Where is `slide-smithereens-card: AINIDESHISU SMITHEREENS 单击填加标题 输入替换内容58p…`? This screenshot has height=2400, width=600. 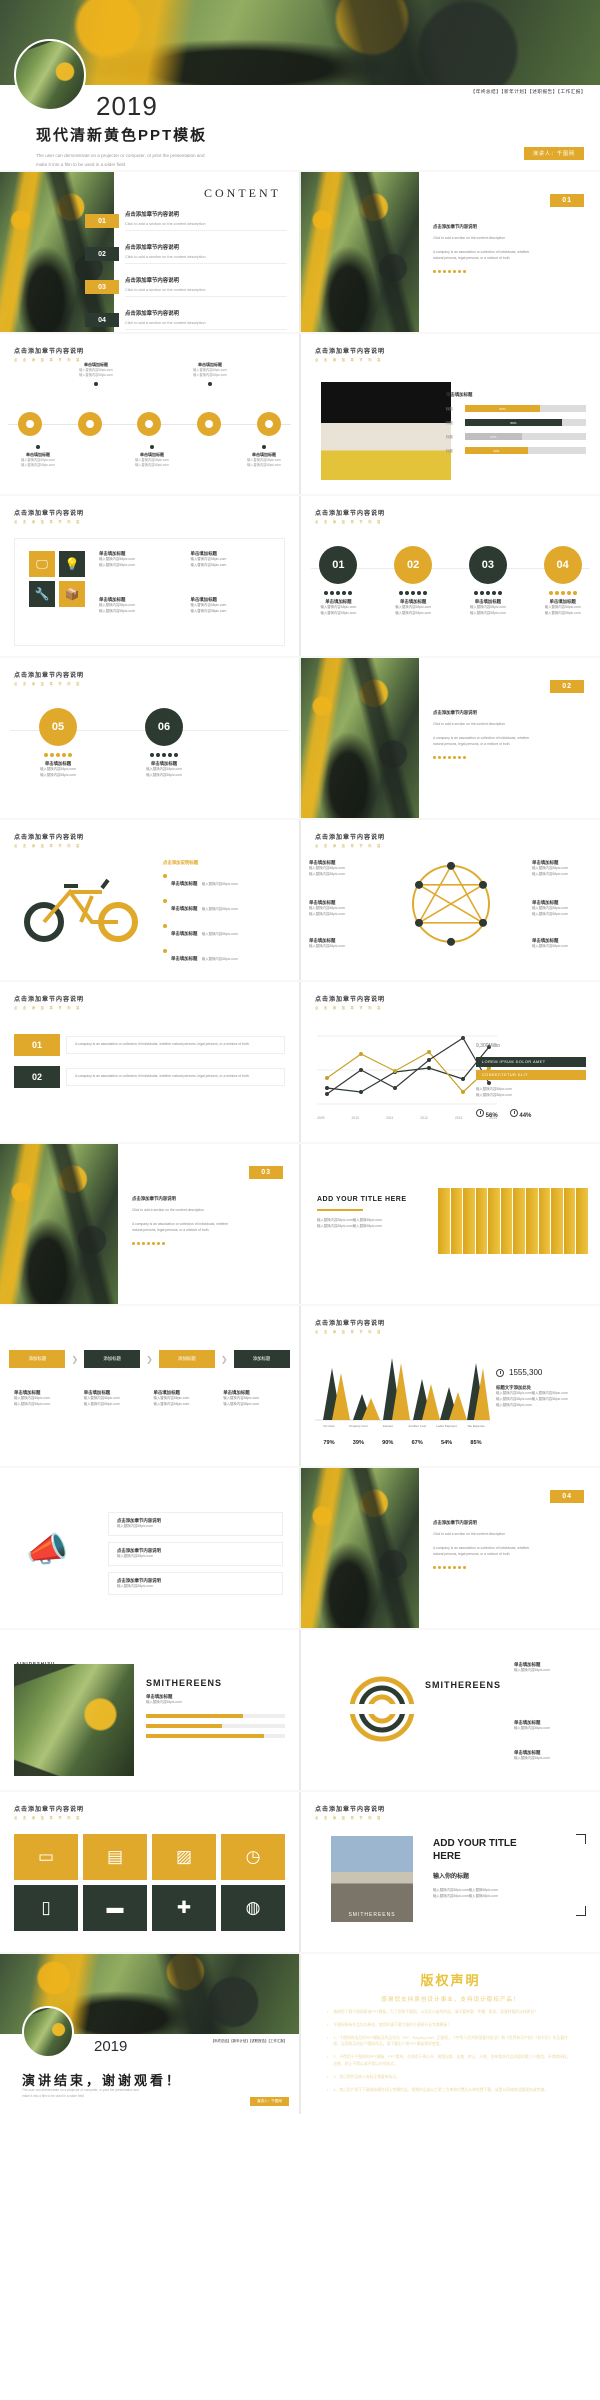
slide-smithereens-card: AINIDESHISU SMITHEREENS 单击填加标题 输入替换内容58p… is located at coordinates (149, 1710).